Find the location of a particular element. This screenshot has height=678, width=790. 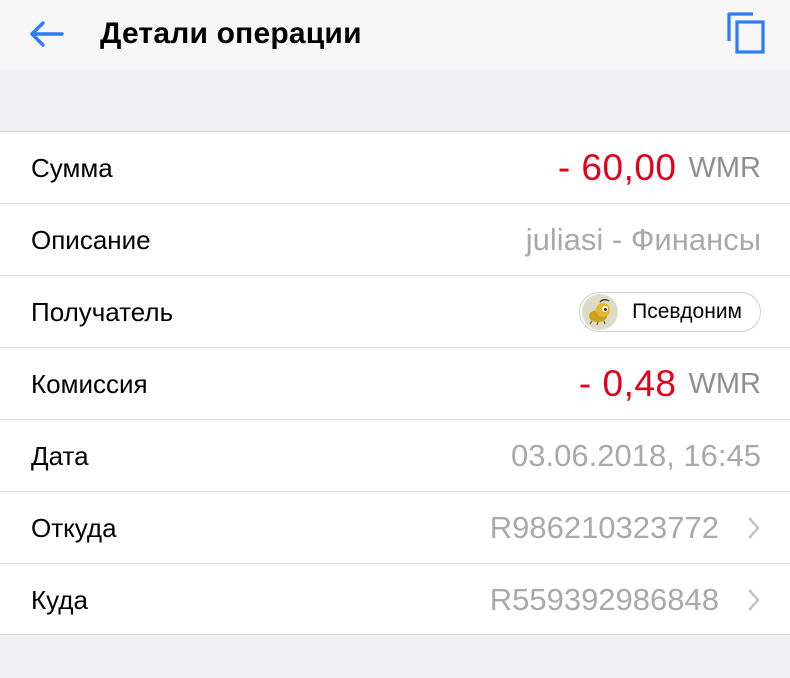

recipient-pseudonym-chip: Псевдоним is located at coordinates (670, 312).